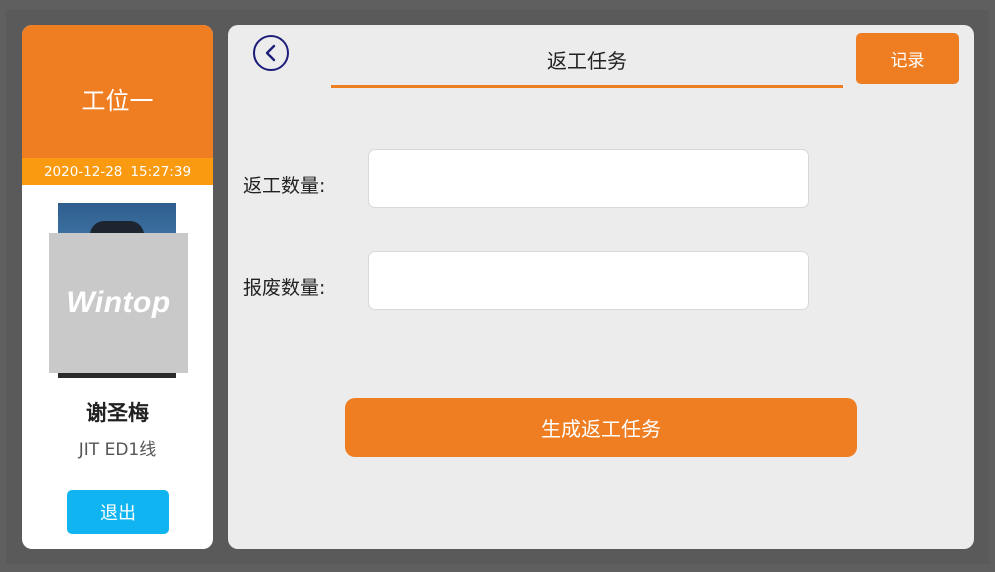 The image size is (995, 572). I want to click on datetime-bar: 2020-12-28 15:27:39, so click(117, 171).